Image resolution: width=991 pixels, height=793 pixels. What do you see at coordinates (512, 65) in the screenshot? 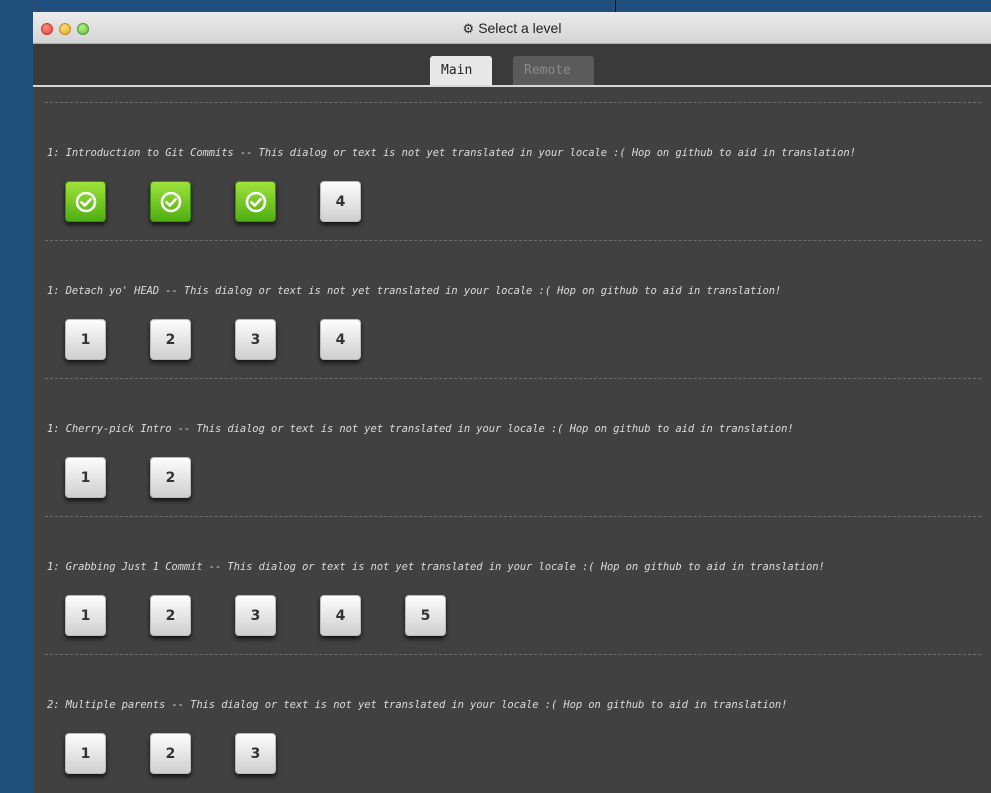
I see `tab-bar: Main Remote` at bounding box center [512, 65].